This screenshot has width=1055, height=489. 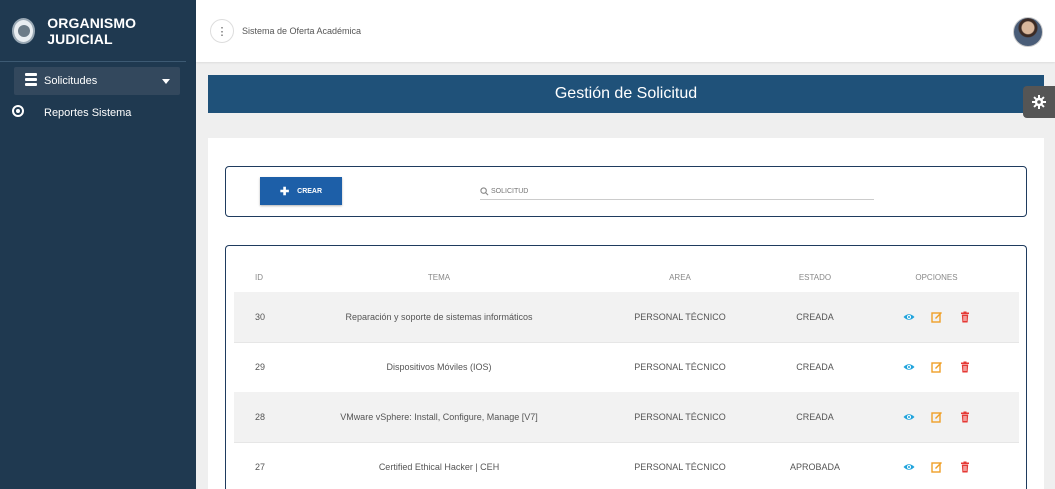 I want to click on column-header-tema: TEMA, so click(x=439, y=277).